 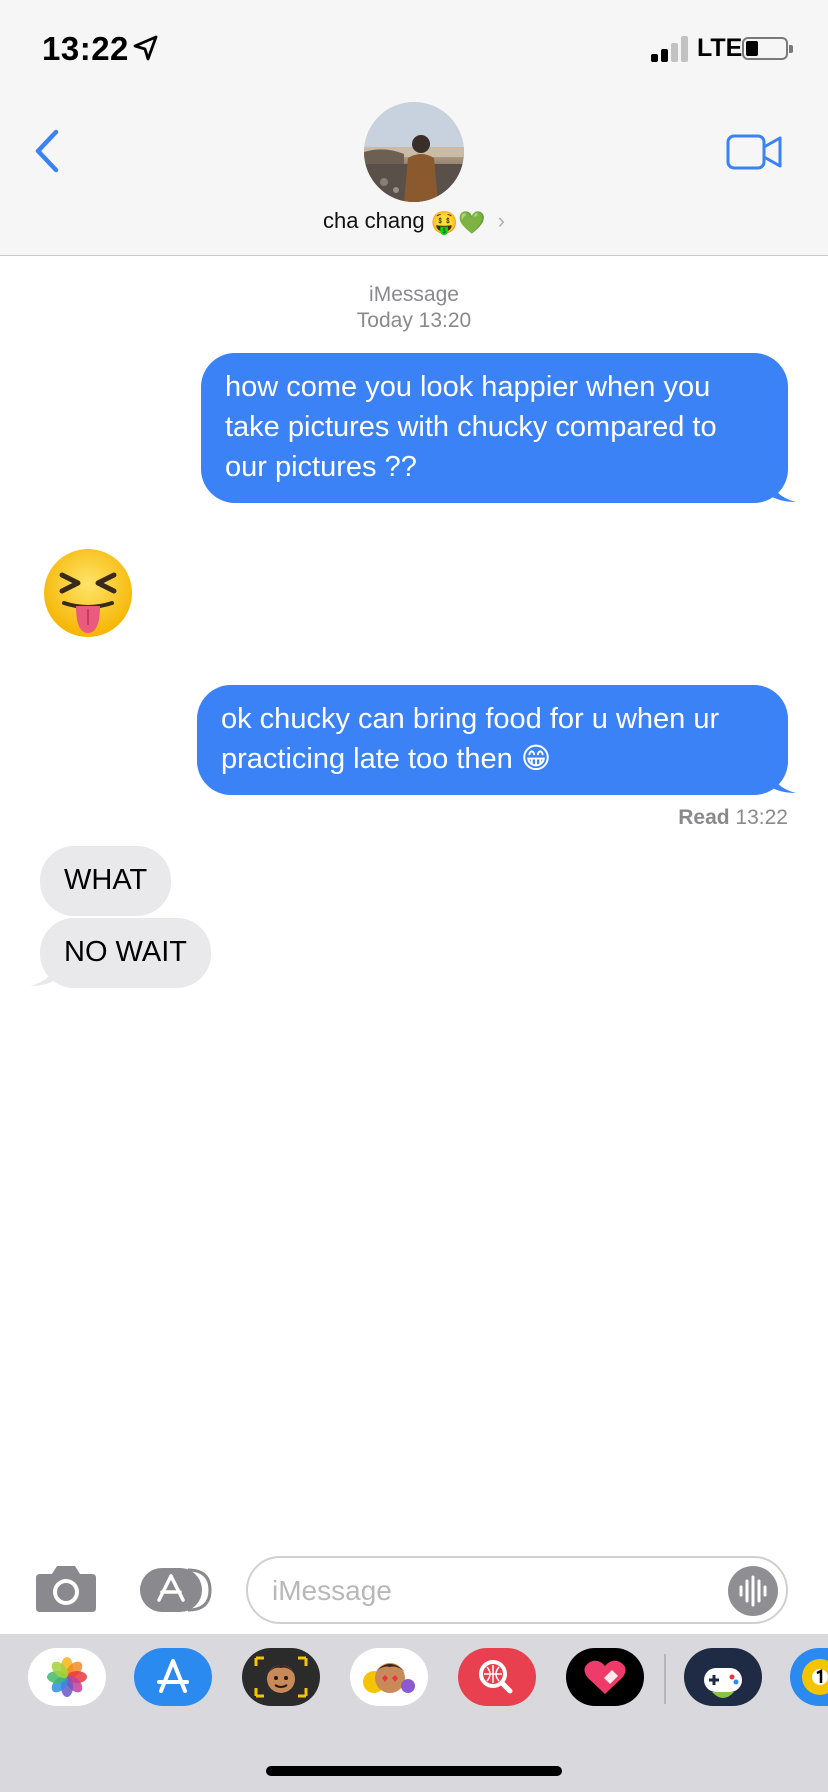 I want to click on contact-avatar, so click(x=414, y=152).